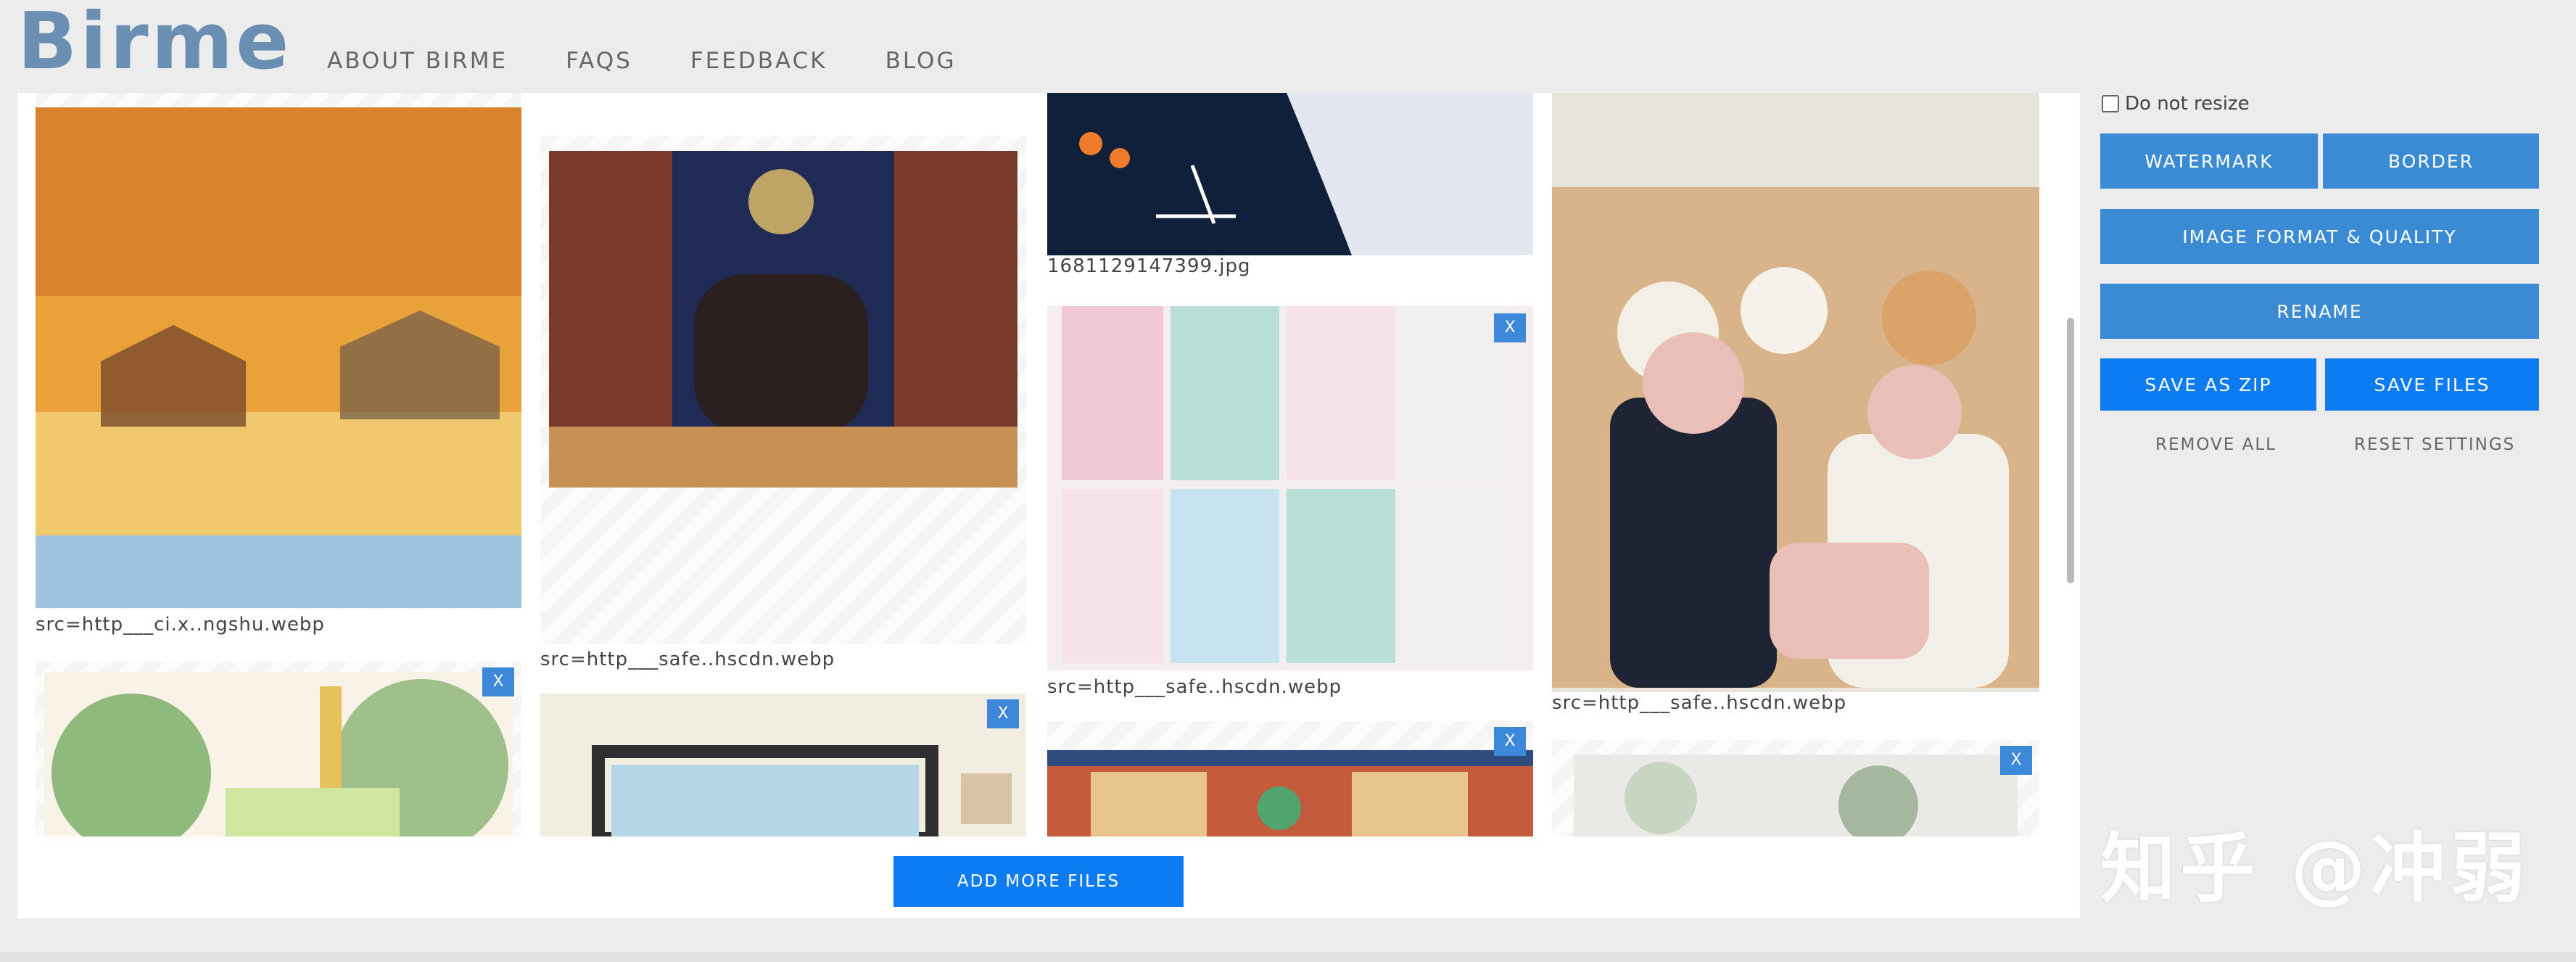 This screenshot has height=962, width=2576. I want to click on page-footer-bar, so click(1288, 957).